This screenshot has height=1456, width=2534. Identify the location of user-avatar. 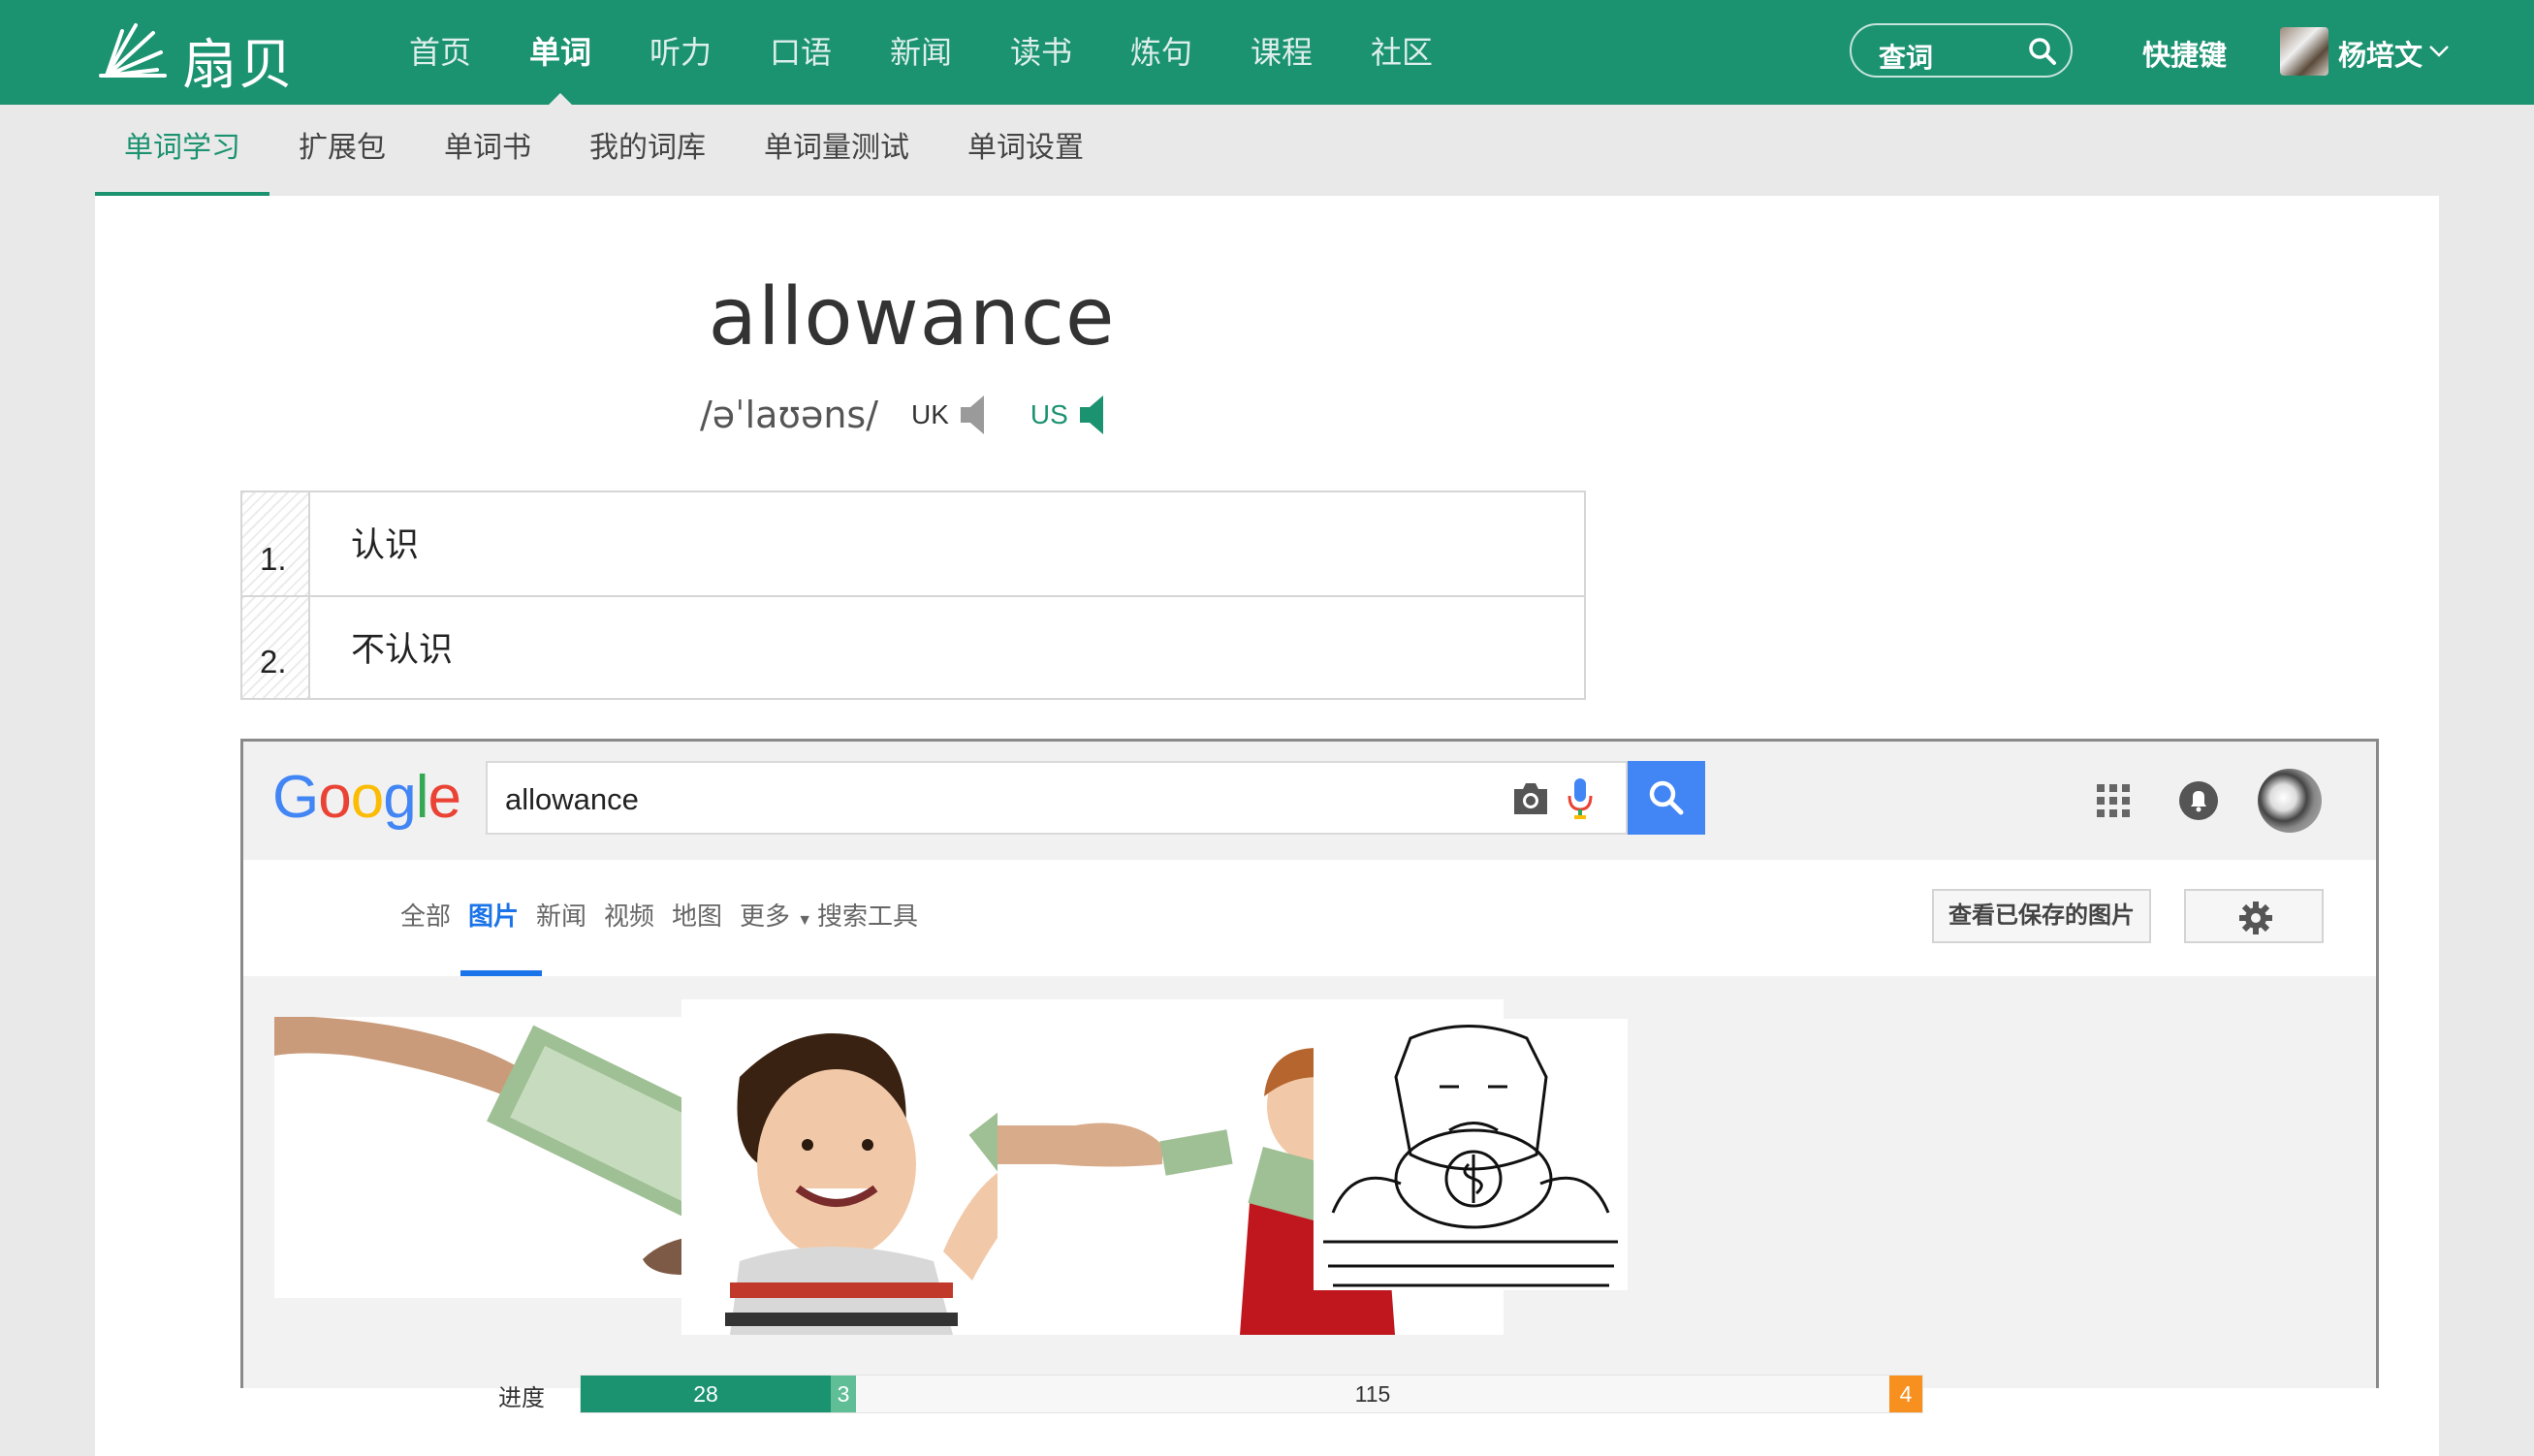
(2304, 52).